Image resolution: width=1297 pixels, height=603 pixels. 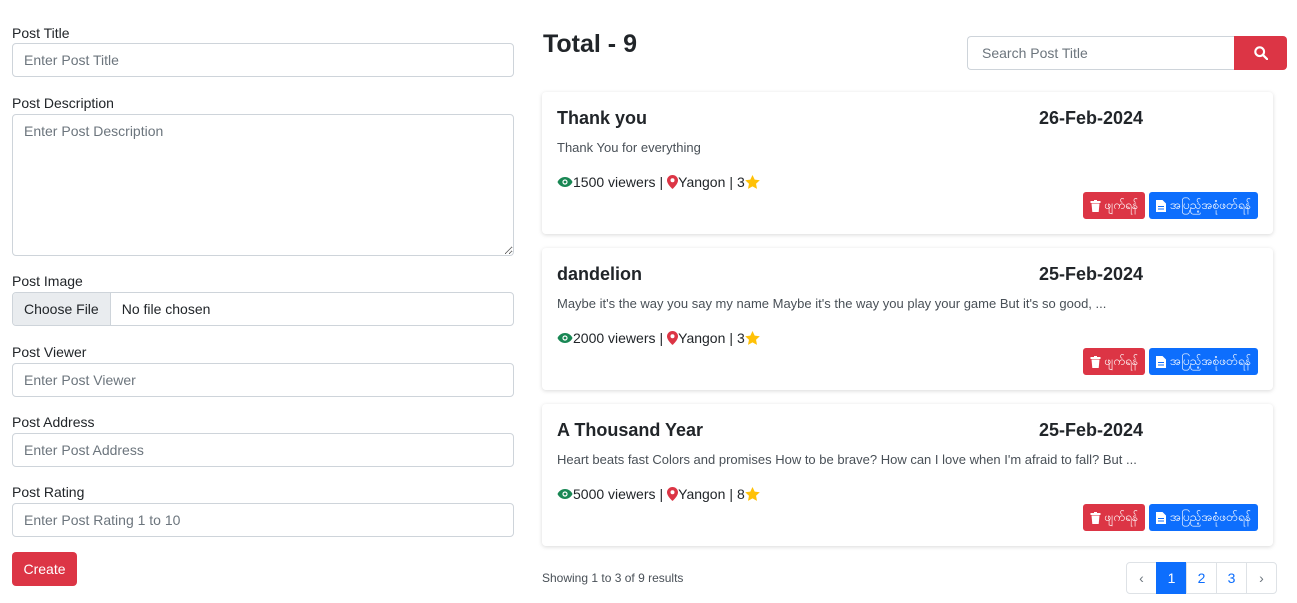 What do you see at coordinates (658, 494) in the screenshot?
I see `post-meta: 5000 viewers | Yangon | 8` at bounding box center [658, 494].